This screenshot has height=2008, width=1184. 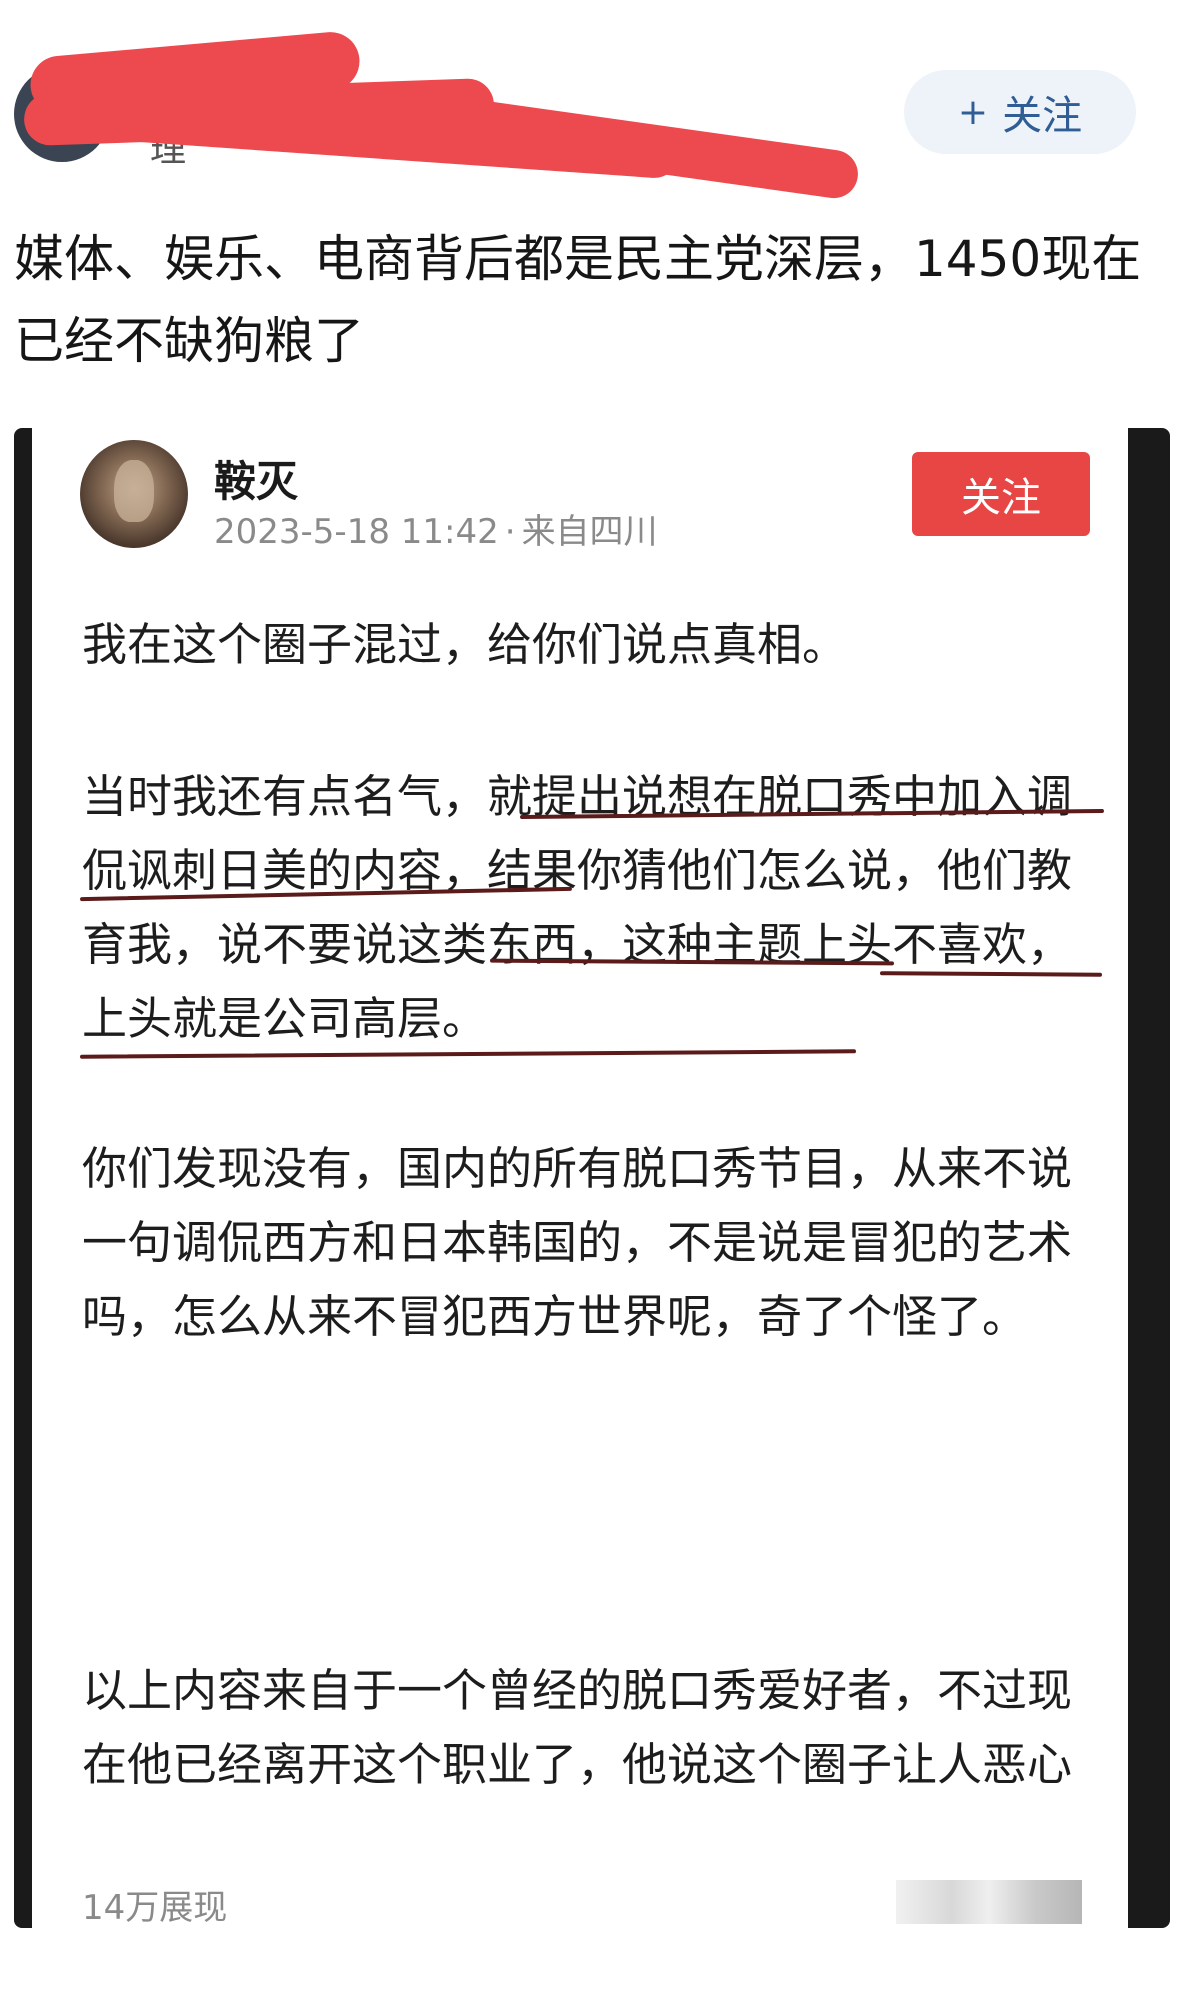 What do you see at coordinates (356, 532) in the screenshot?
I see `quoted-timestamp: 2023-5-18 11:42` at bounding box center [356, 532].